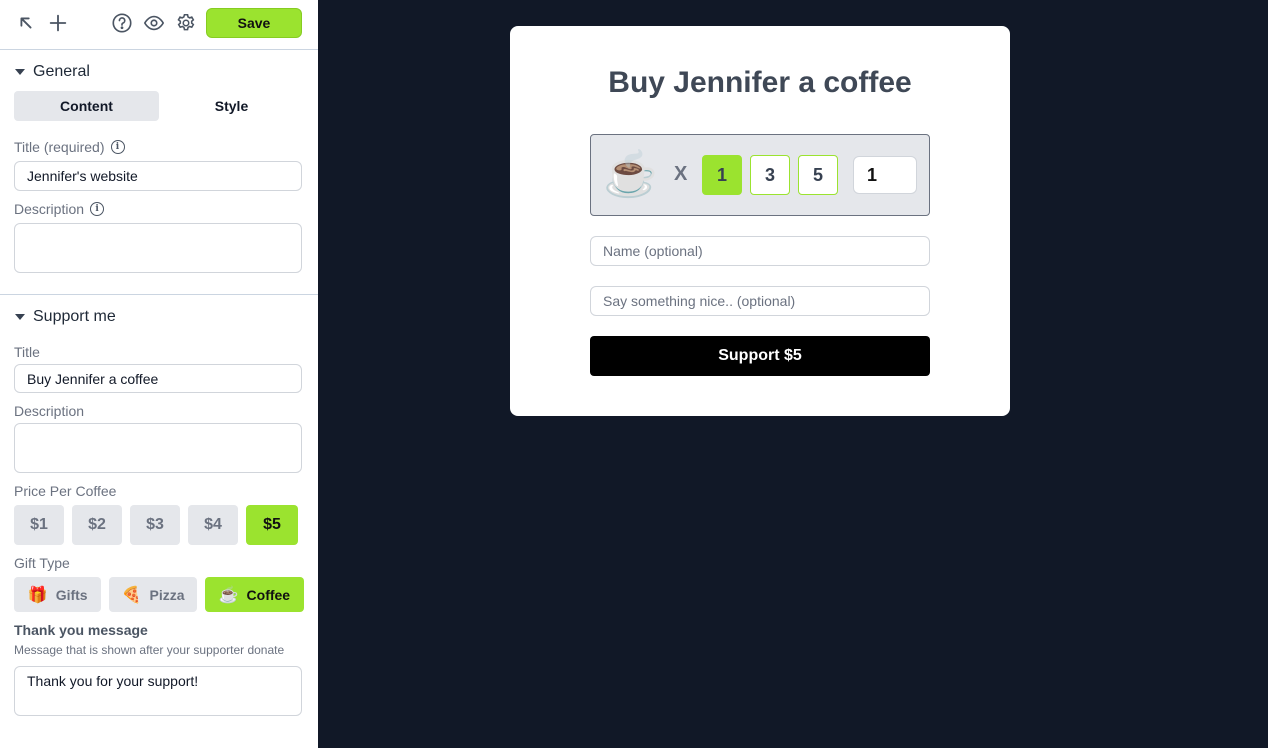 The height and width of the screenshot is (748, 1268). Describe the element at coordinates (158, 378) in the screenshot. I see `support-title-input: Buy Jennifer a coffee` at that location.